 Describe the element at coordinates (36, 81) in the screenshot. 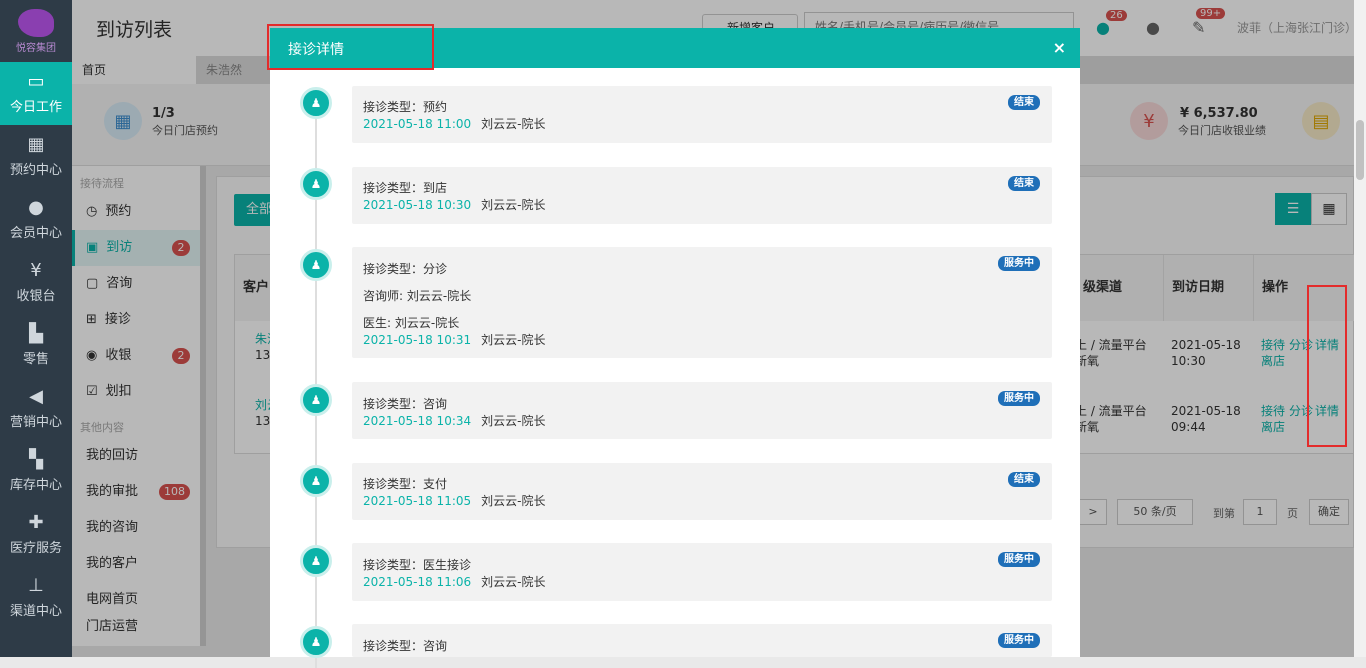

I see `laptop-icon: ▭` at that location.